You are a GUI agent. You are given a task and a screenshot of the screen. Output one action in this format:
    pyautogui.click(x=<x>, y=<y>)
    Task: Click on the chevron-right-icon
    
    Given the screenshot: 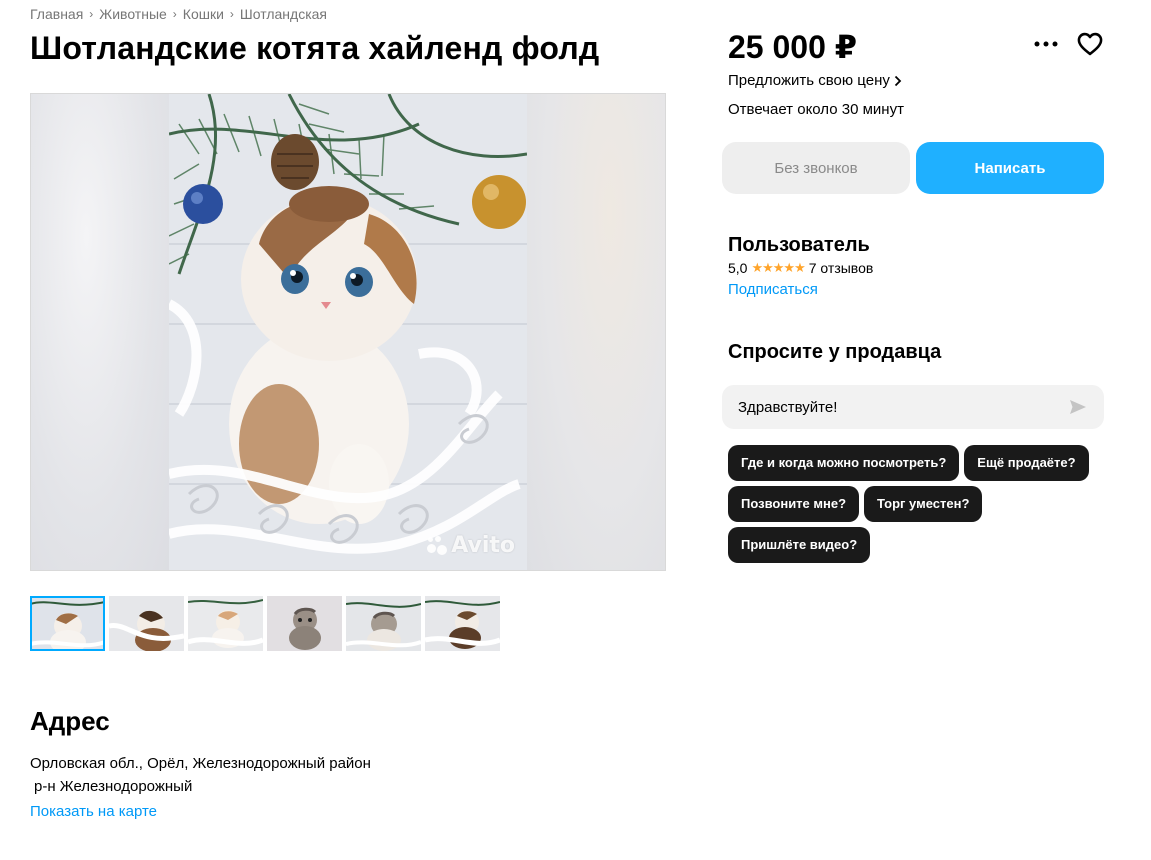 What is the action you would take?
    pyautogui.click(x=898, y=80)
    